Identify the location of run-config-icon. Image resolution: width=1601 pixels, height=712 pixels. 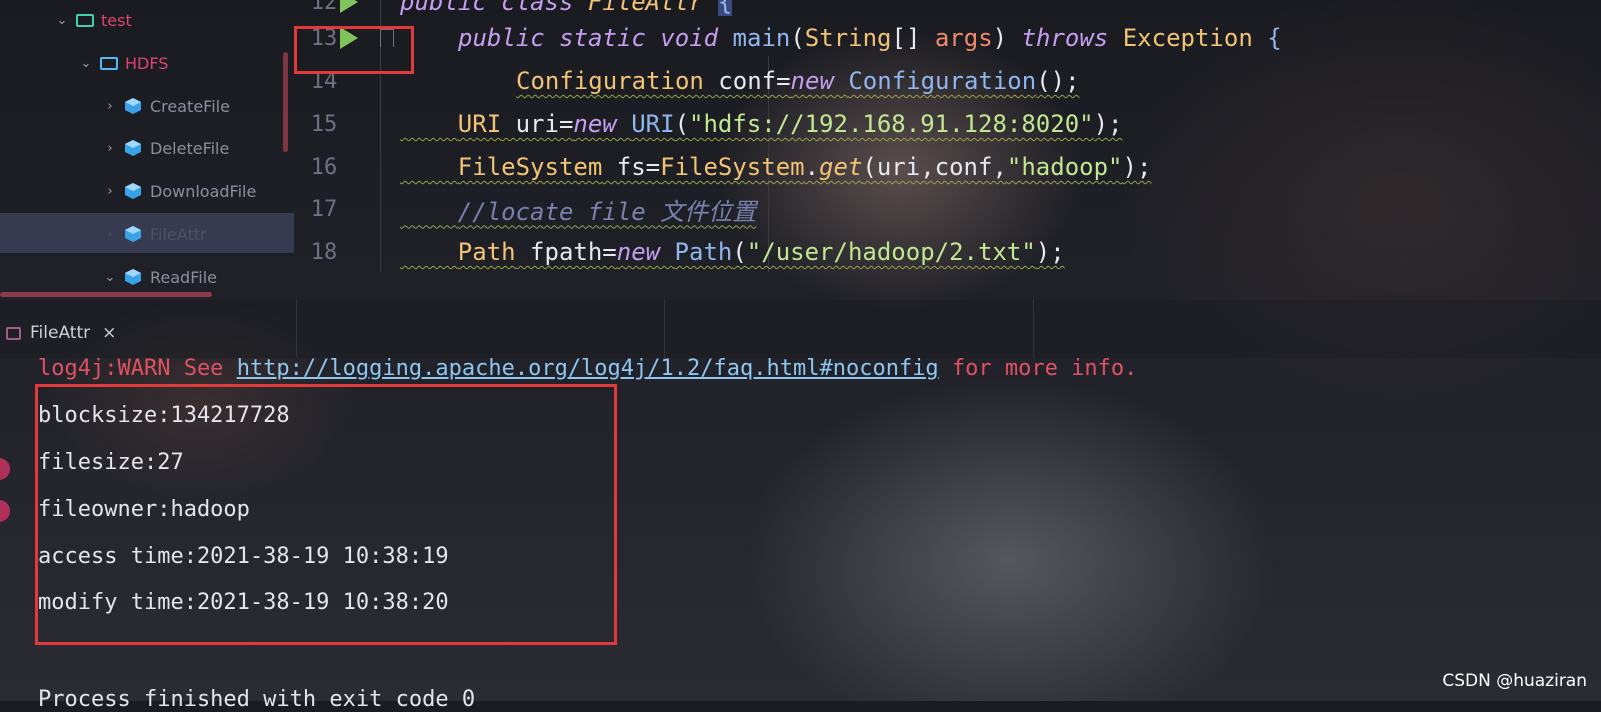
(13, 333).